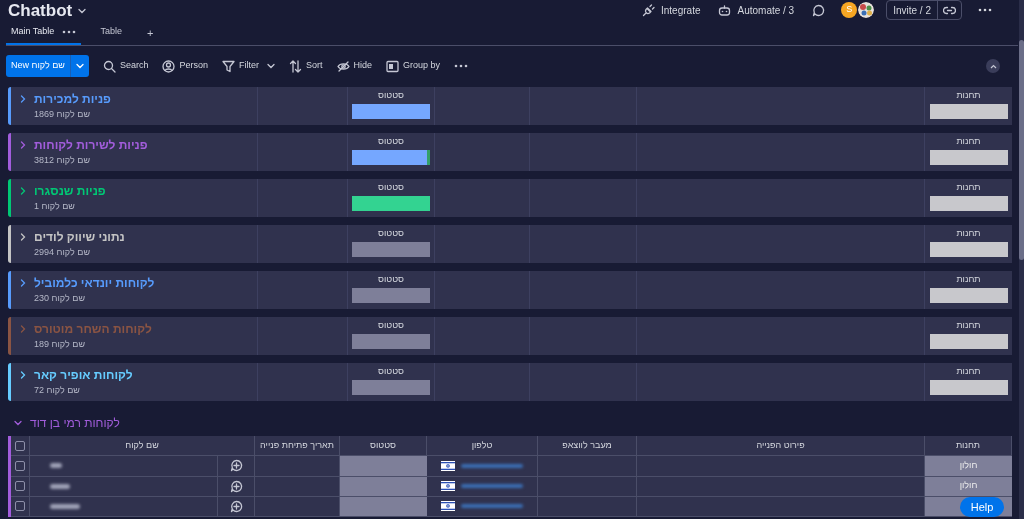 The width and height of the screenshot is (1024, 519). I want to click on column-header: סטטוס, so click(383, 445).